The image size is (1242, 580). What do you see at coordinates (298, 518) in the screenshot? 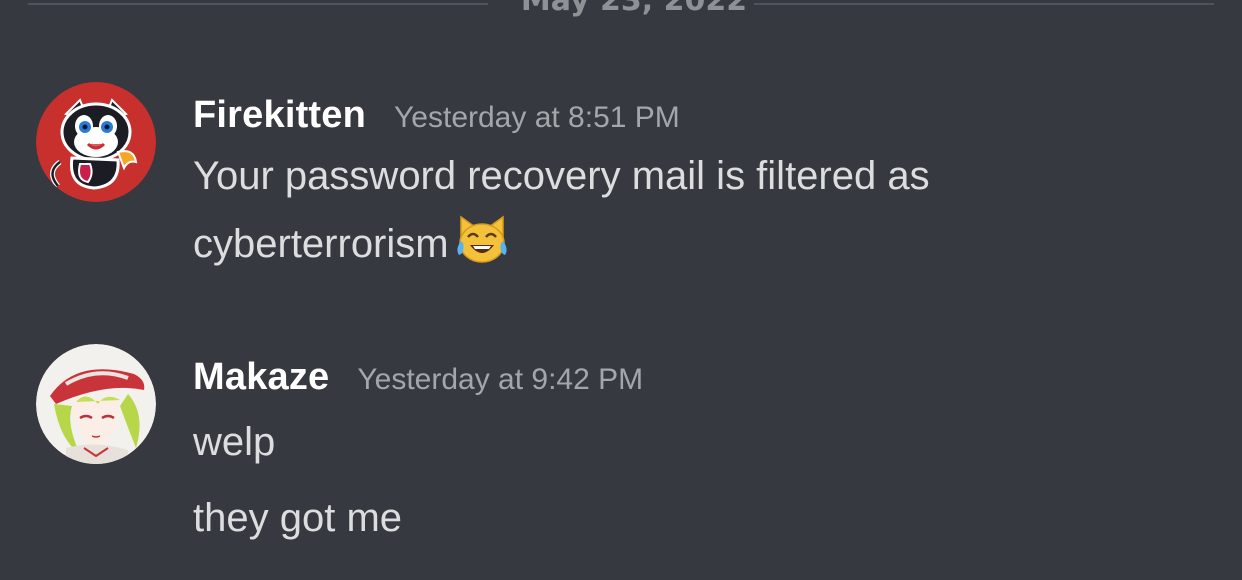
I see `message-text-line: they got me` at bounding box center [298, 518].